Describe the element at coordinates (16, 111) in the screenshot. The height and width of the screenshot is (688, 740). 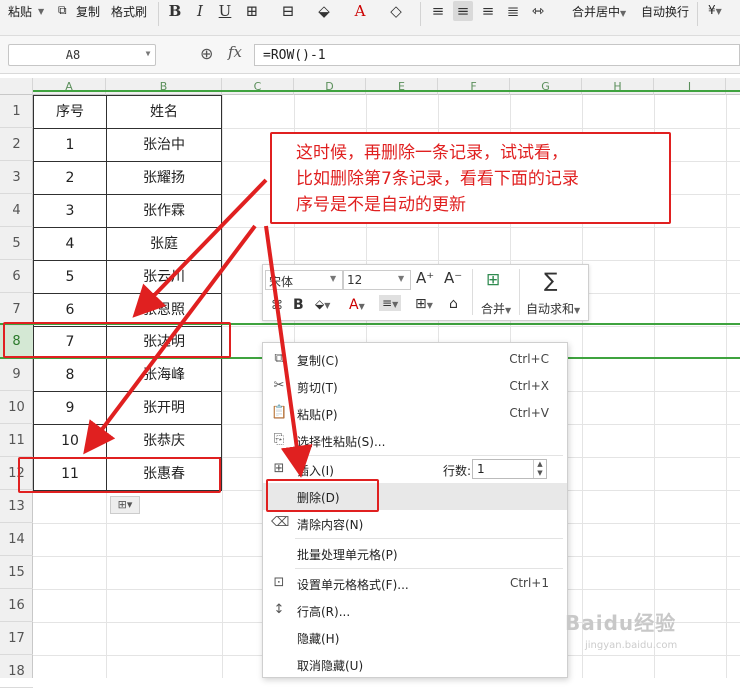
I see `row-header: 1` at that location.